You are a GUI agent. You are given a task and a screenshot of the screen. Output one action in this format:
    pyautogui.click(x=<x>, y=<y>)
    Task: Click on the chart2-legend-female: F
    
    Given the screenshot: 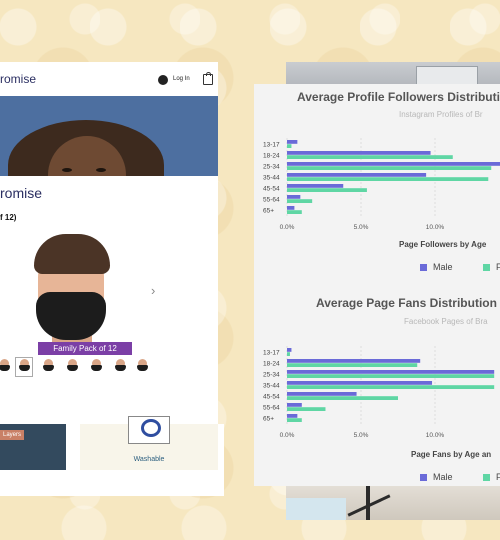 What is the action you would take?
    pyautogui.click(x=491, y=477)
    